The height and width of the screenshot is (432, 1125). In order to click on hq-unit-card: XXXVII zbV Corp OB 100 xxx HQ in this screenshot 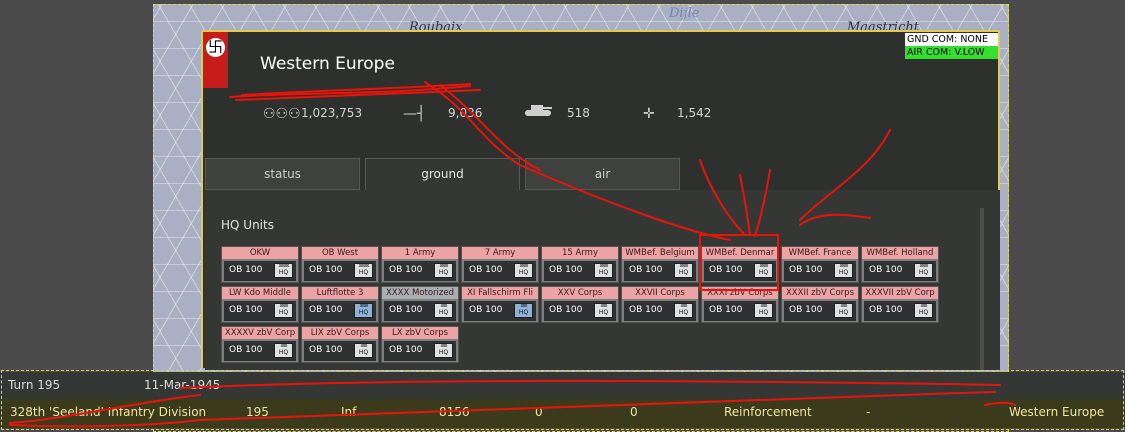, I will do `click(900, 304)`.